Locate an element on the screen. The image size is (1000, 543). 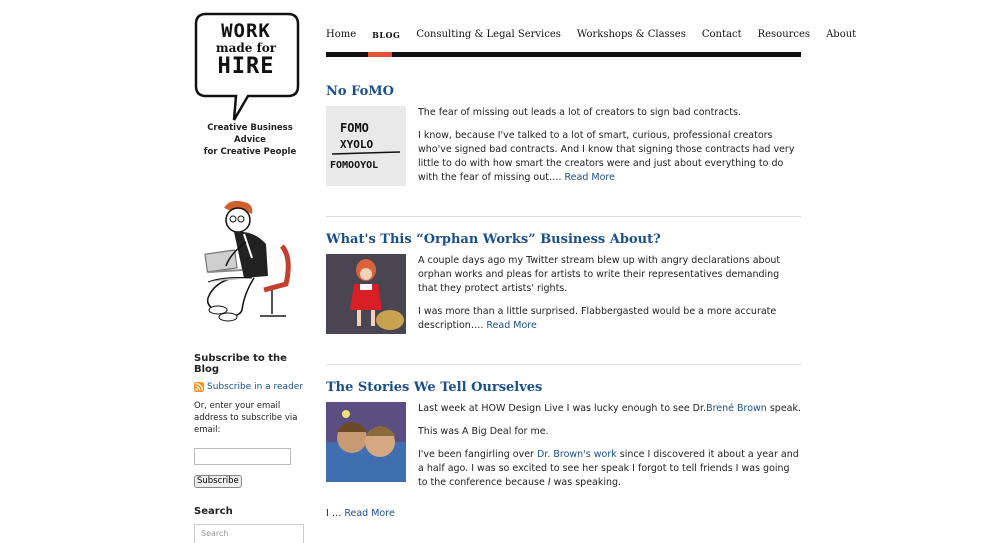
rss-subscribe-row: Subscribe in a reader is located at coordinates (250, 387).